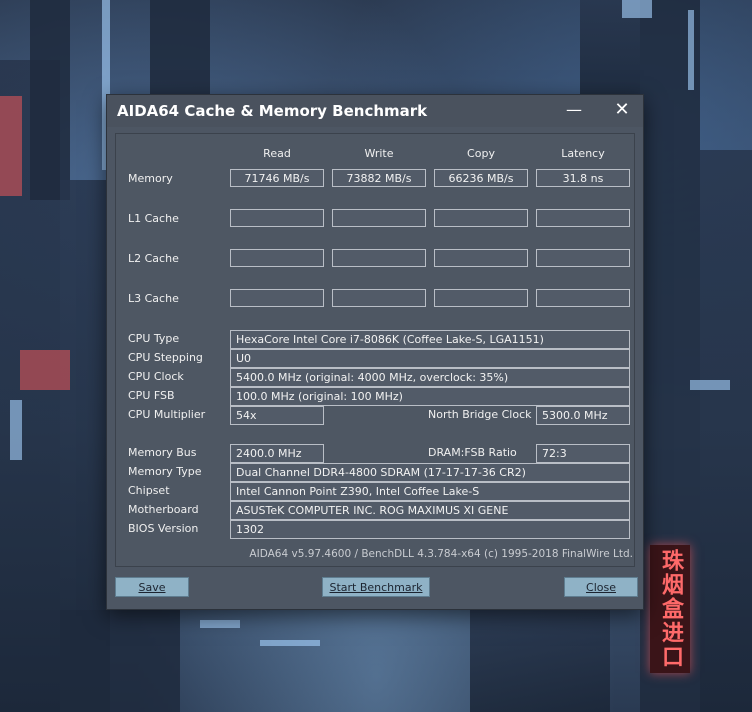  Describe the element at coordinates (670, 609) in the screenshot. I see `neon-sign: 珠烟盒进口` at that location.